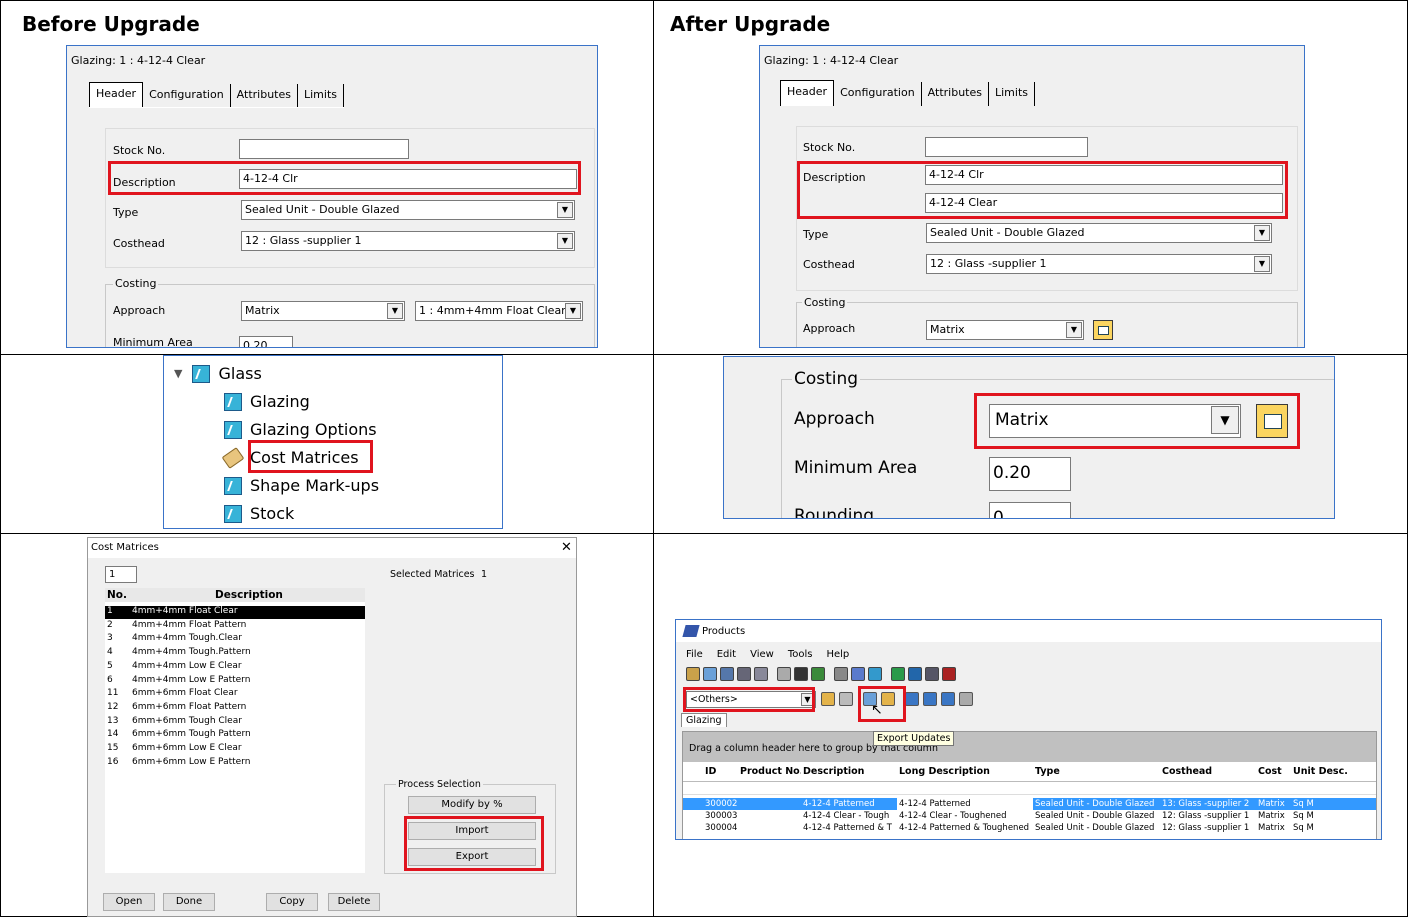  Describe the element at coordinates (235, 763) in the screenshot. I see `matrix-row: 16 6mm+6mm Low E Pattern` at that location.